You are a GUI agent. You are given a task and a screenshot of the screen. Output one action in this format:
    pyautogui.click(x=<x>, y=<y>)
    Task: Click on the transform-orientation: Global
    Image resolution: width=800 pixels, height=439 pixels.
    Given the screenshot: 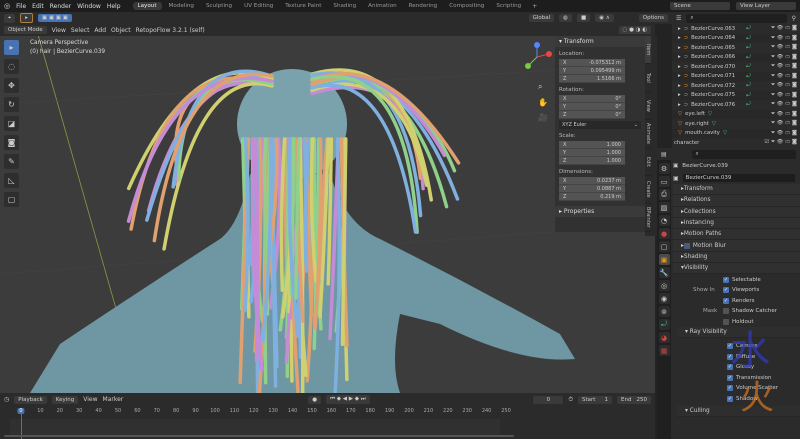 What is the action you would take?
    pyautogui.click(x=541, y=18)
    